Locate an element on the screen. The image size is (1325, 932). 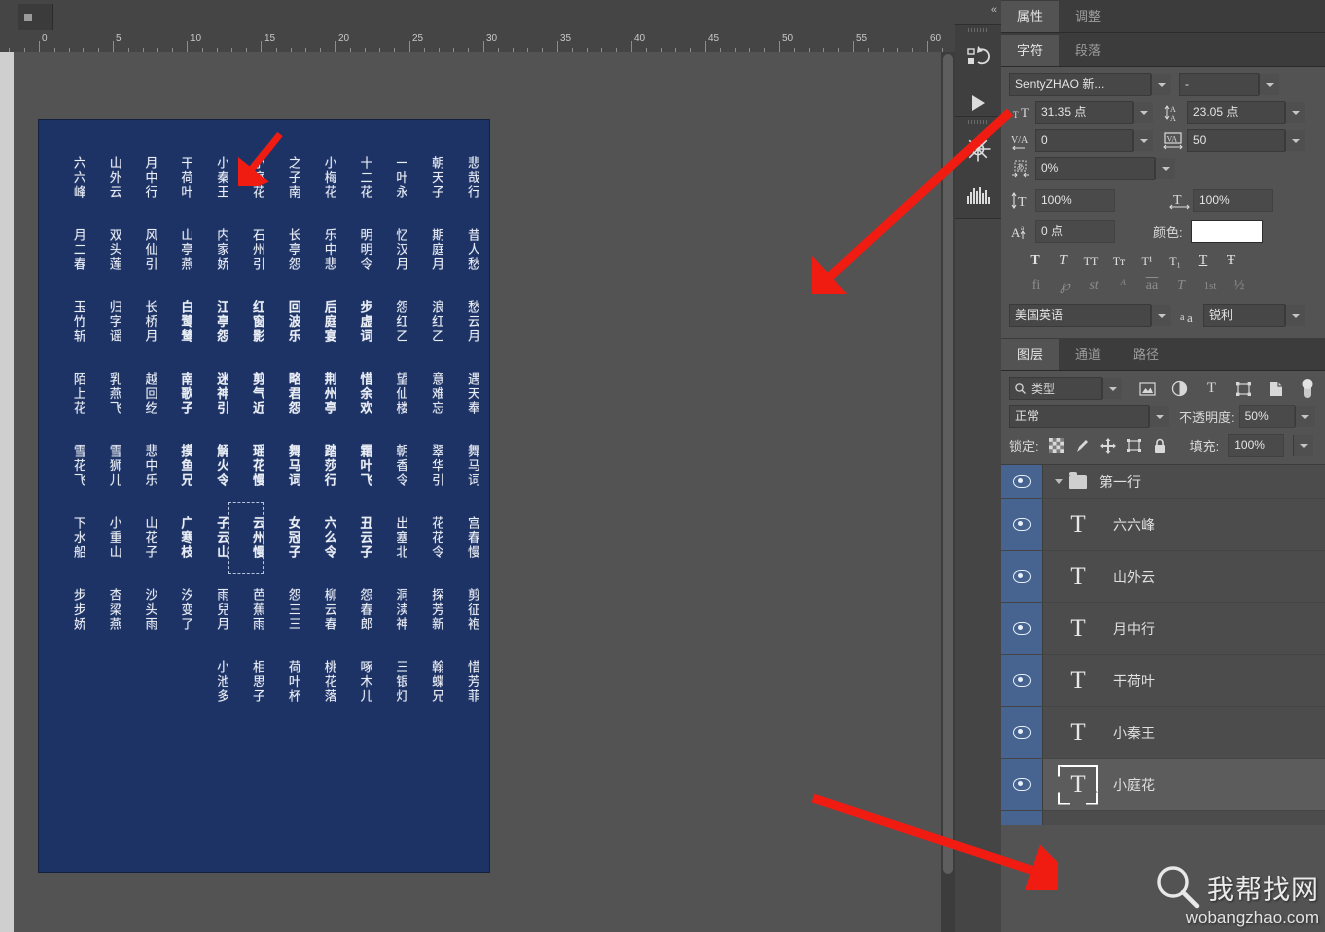
poem-cell: 沙头雨 is located at coordinates (139, 610).